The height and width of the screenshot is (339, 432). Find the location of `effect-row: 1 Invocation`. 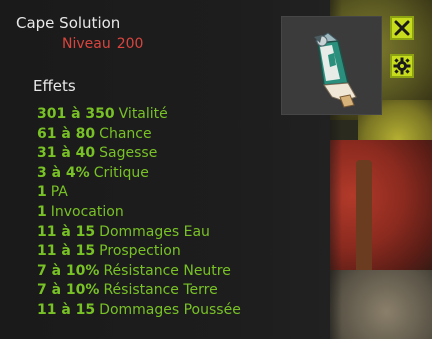

effect-row: 1 Invocation is located at coordinates (139, 213).